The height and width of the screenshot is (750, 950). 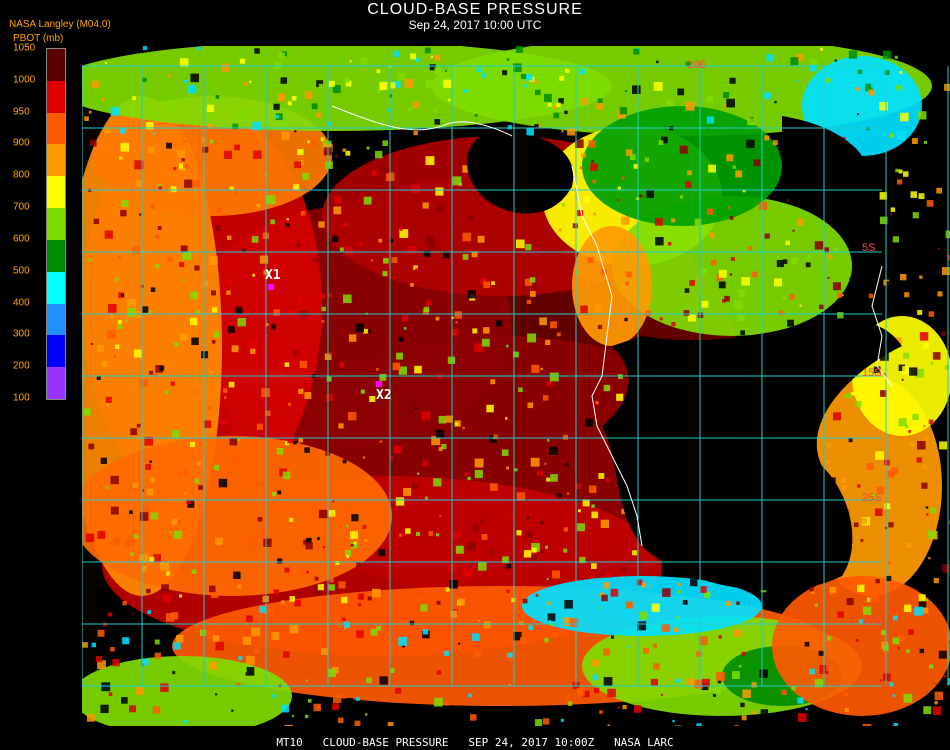 What do you see at coordinates (872, 373) in the screenshot?
I see `graticule-label: 15S` at bounding box center [872, 373].